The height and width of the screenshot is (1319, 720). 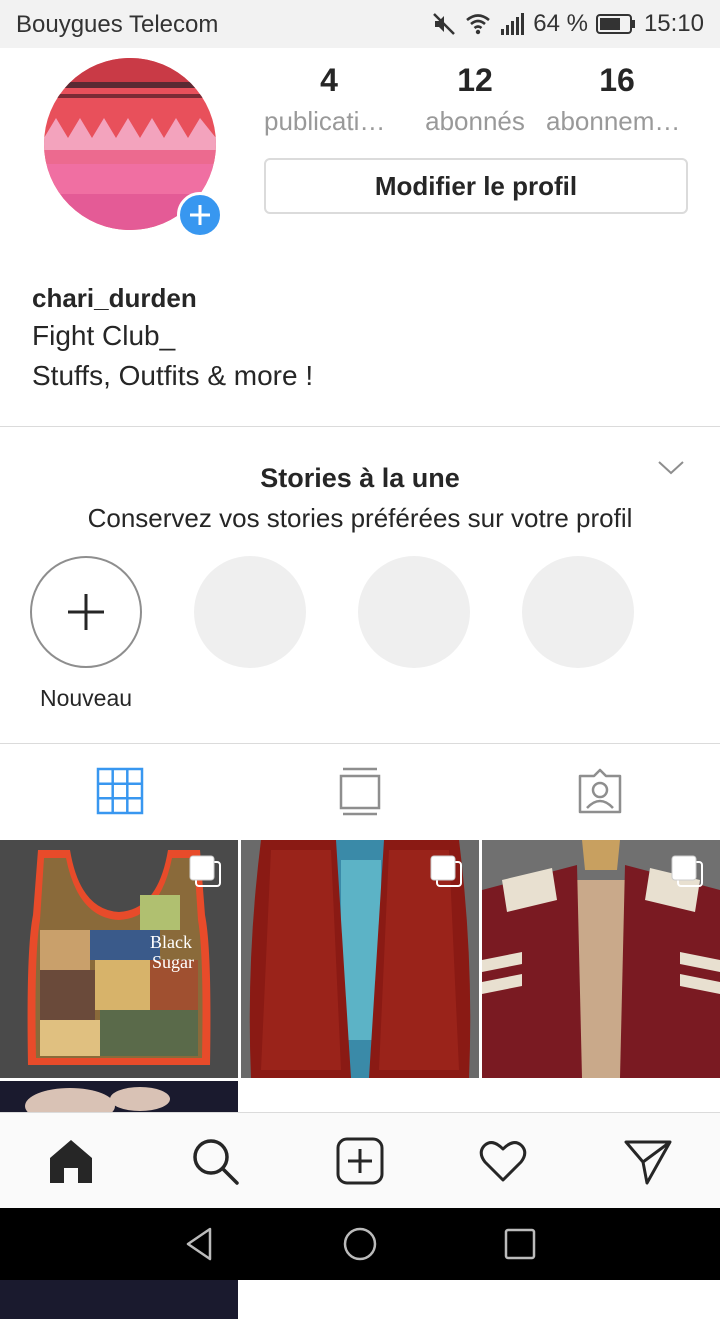 What do you see at coordinates (200, 215) in the screenshot?
I see `add-story-button` at bounding box center [200, 215].